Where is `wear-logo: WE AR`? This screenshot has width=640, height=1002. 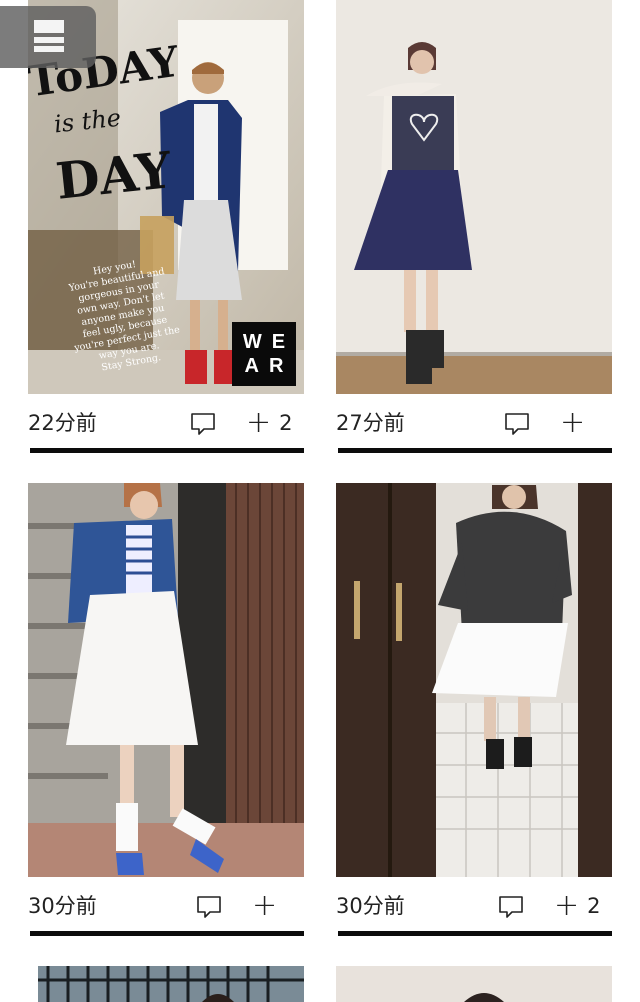 wear-logo: WE AR is located at coordinates (264, 354).